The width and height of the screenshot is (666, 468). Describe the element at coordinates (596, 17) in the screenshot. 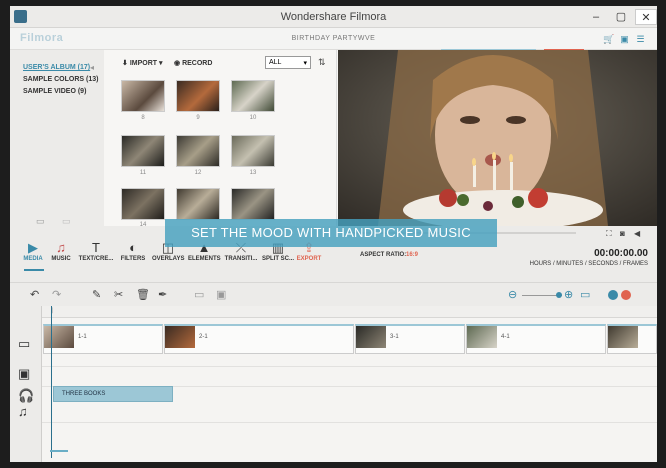

I see `minimize-button: –` at that location.